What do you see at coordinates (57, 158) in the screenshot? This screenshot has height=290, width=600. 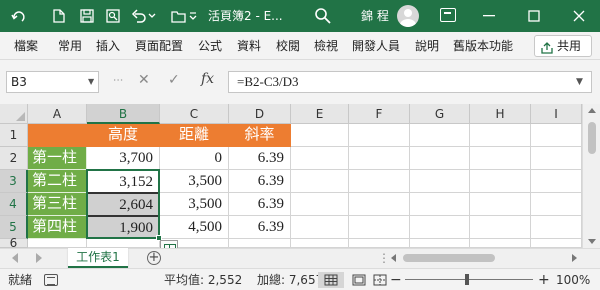 I see `cell-a2: 第一柱` at bounding box center [57, 158].